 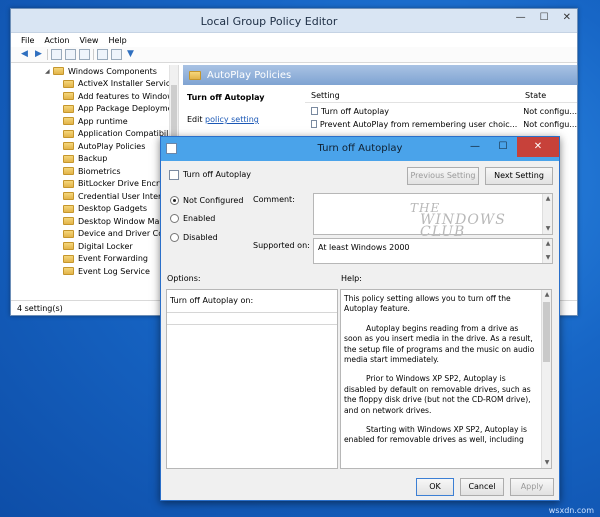 I want to click on radio-enabled: Enabled, so click(x=192, y=218).